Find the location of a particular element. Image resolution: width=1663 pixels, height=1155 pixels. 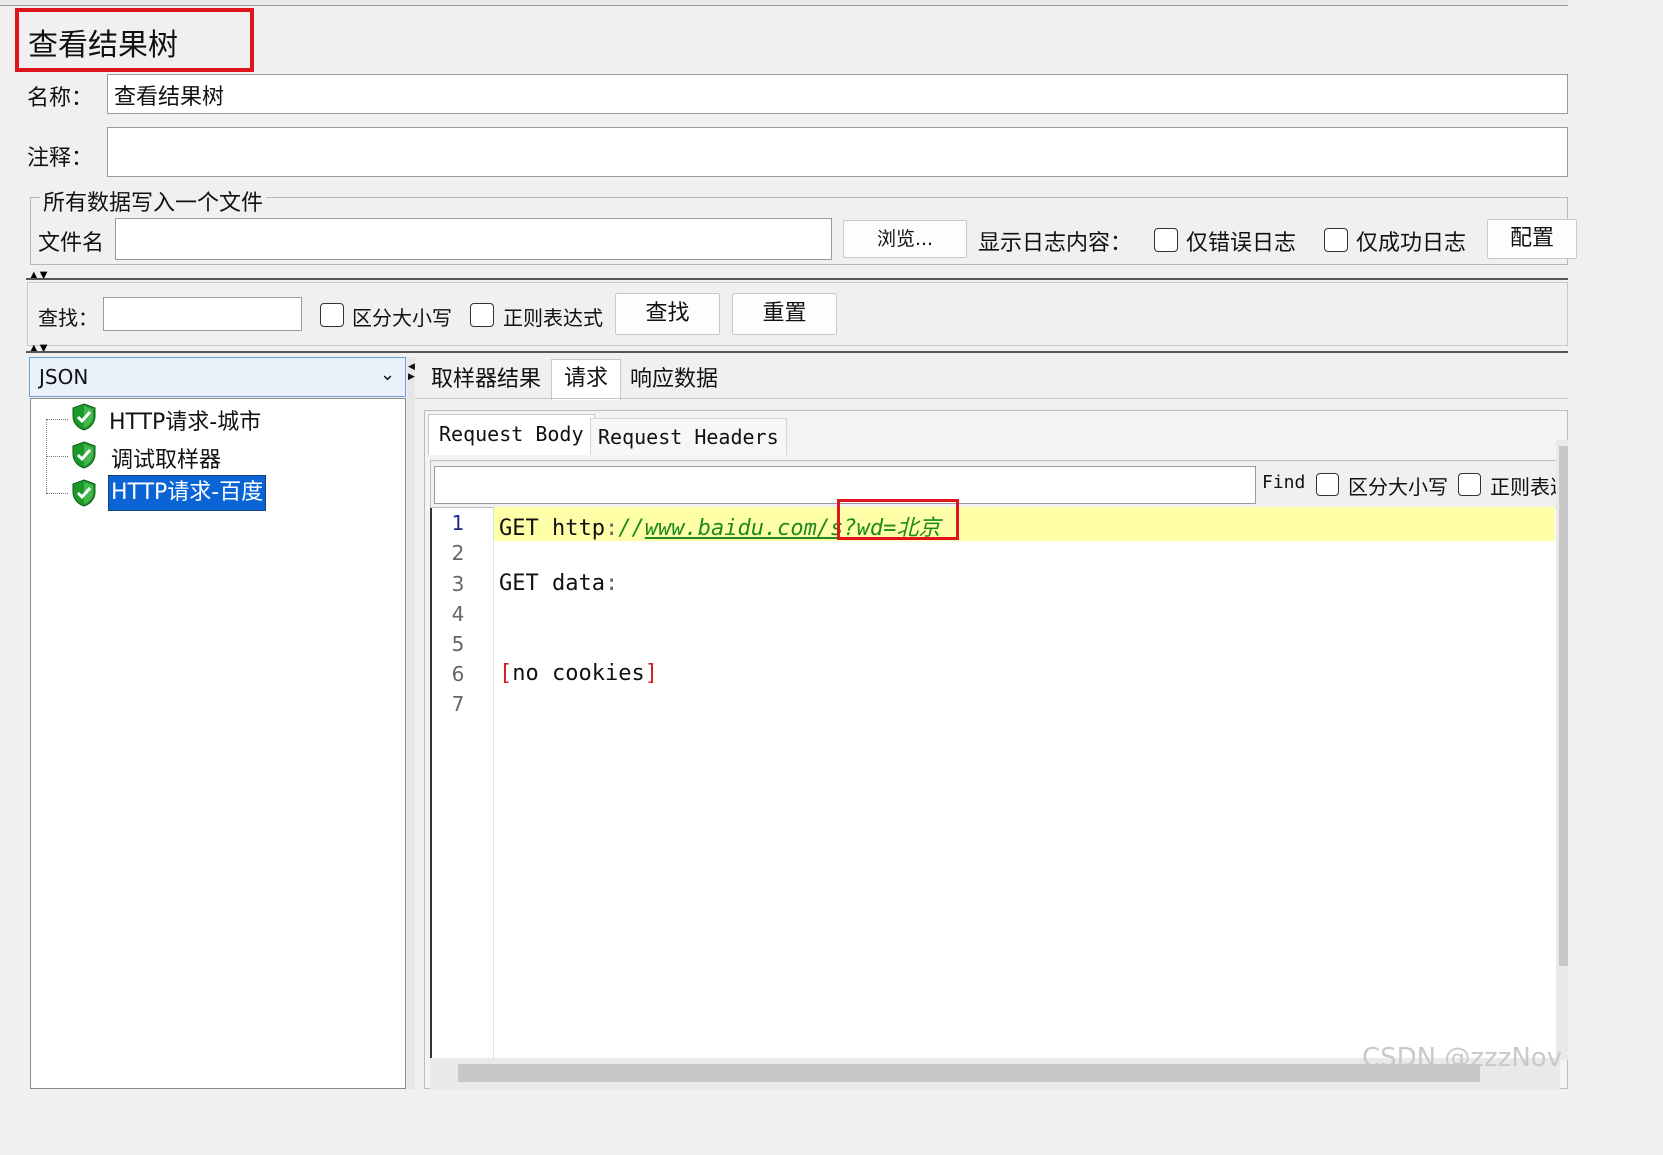

get-data-colon: : is located at coordinates (611, 583).